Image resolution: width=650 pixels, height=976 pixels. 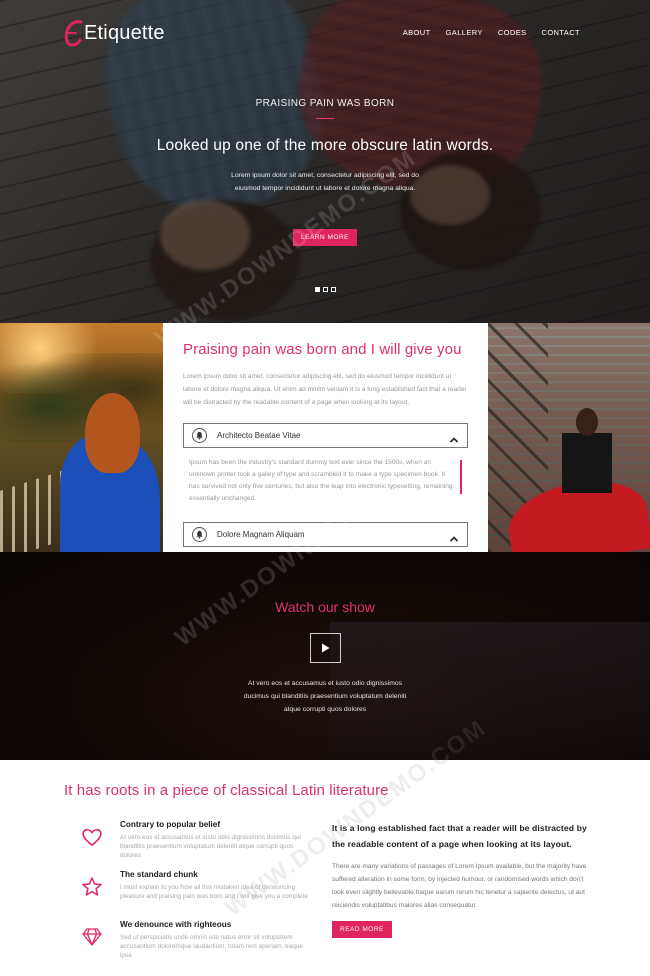 I want to click on woman-red-skirt-image, so click(x=569, y=437).